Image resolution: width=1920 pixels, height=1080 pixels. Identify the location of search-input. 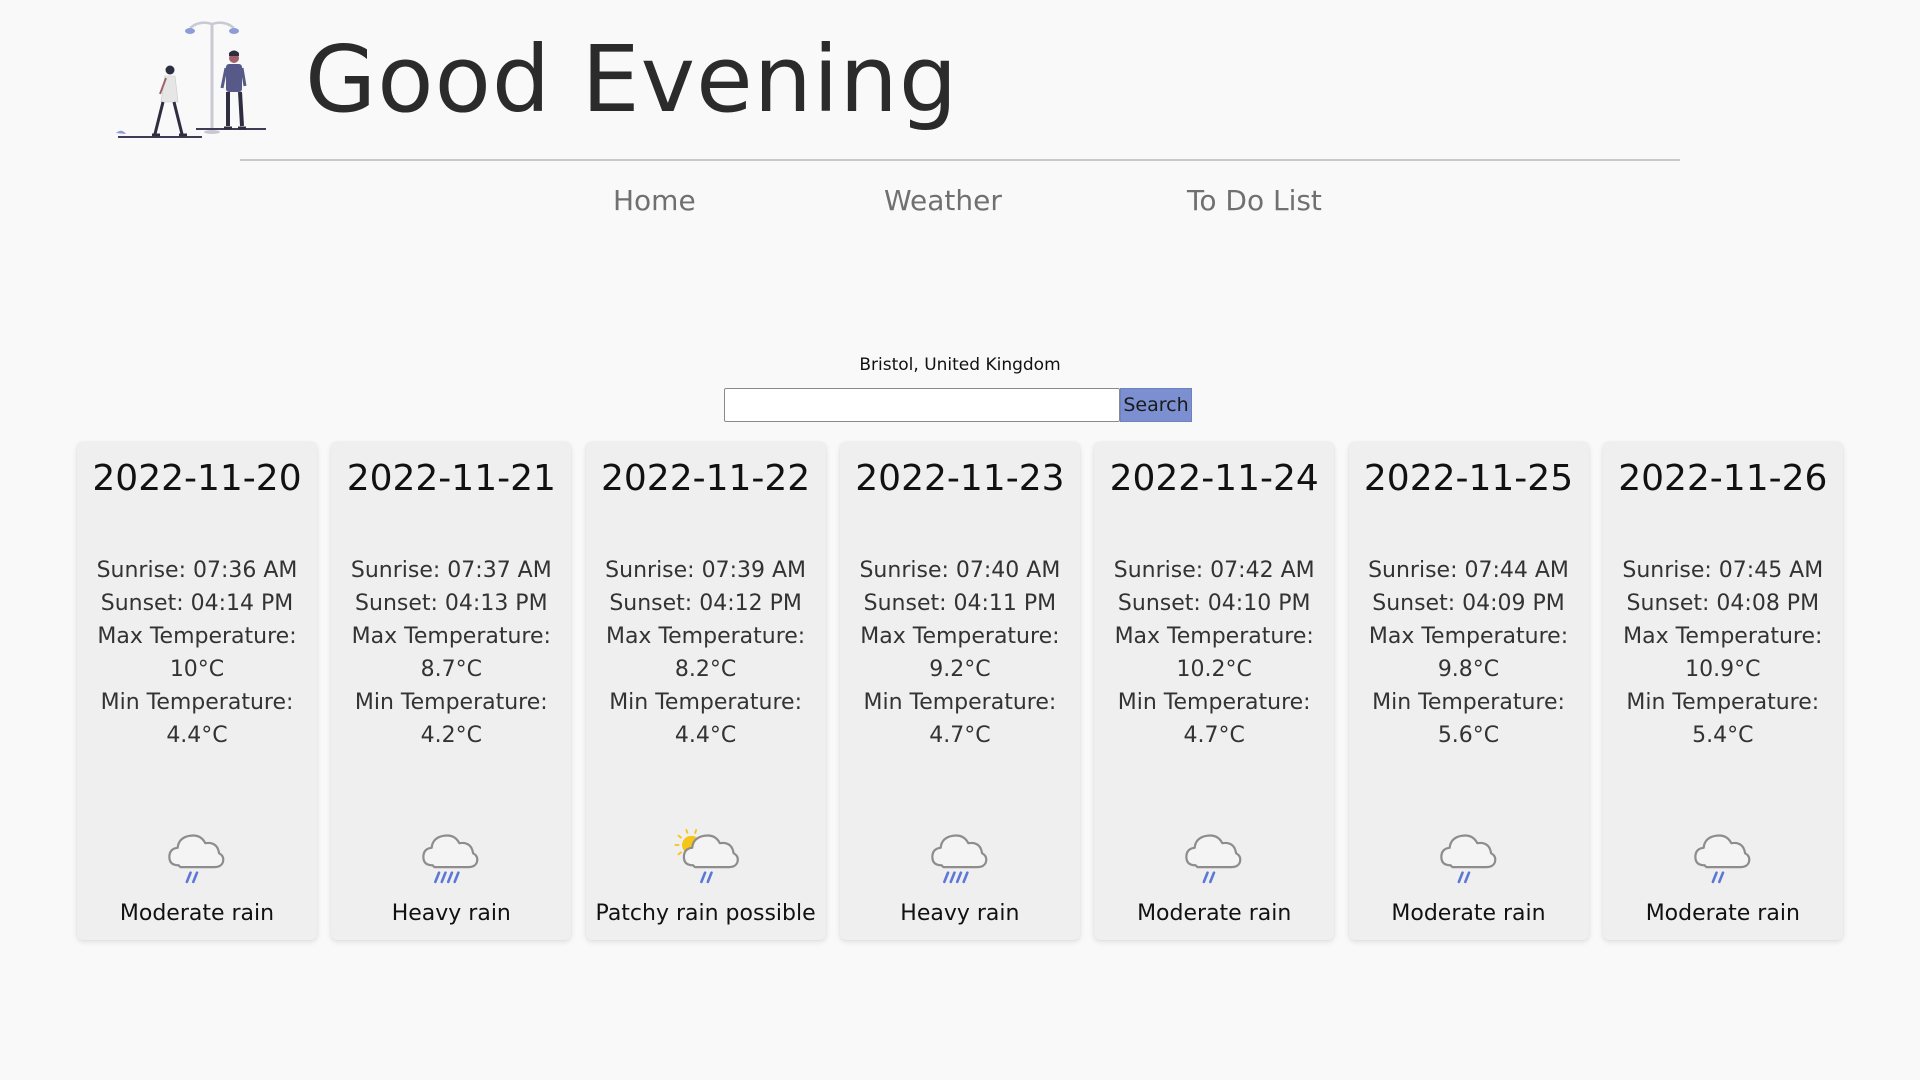
(922, 405).